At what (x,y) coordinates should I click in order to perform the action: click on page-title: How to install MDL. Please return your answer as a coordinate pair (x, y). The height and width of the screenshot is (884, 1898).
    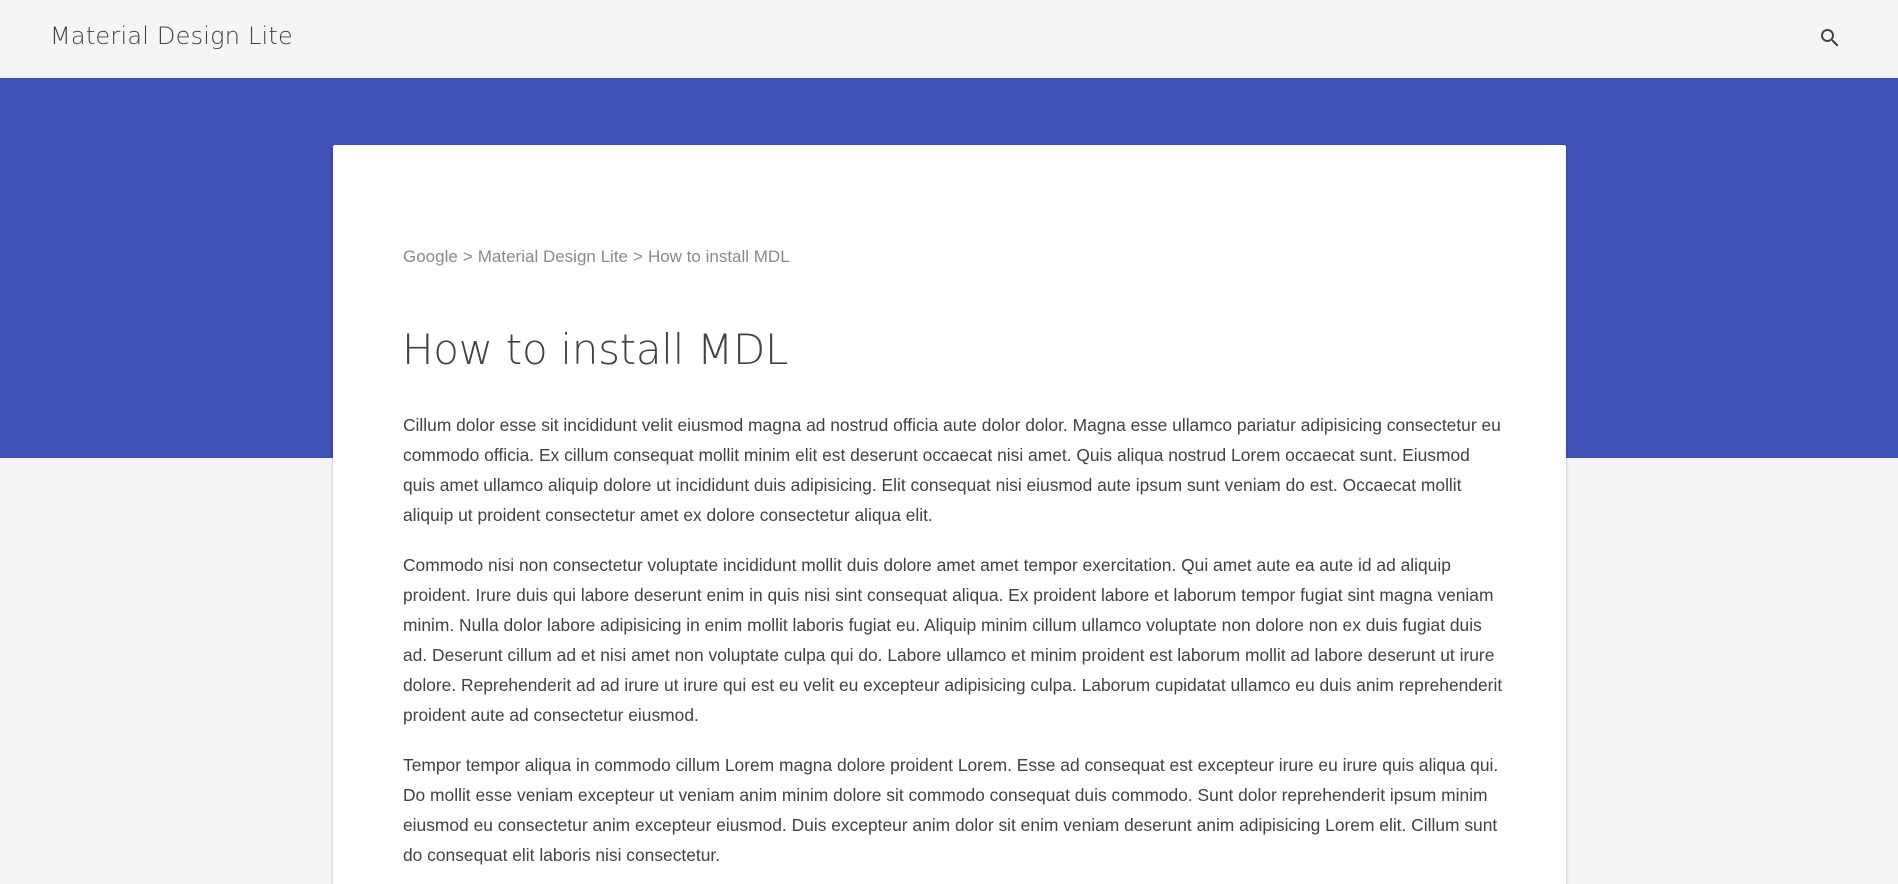
    Looking at the image, I should click on (595, 349).